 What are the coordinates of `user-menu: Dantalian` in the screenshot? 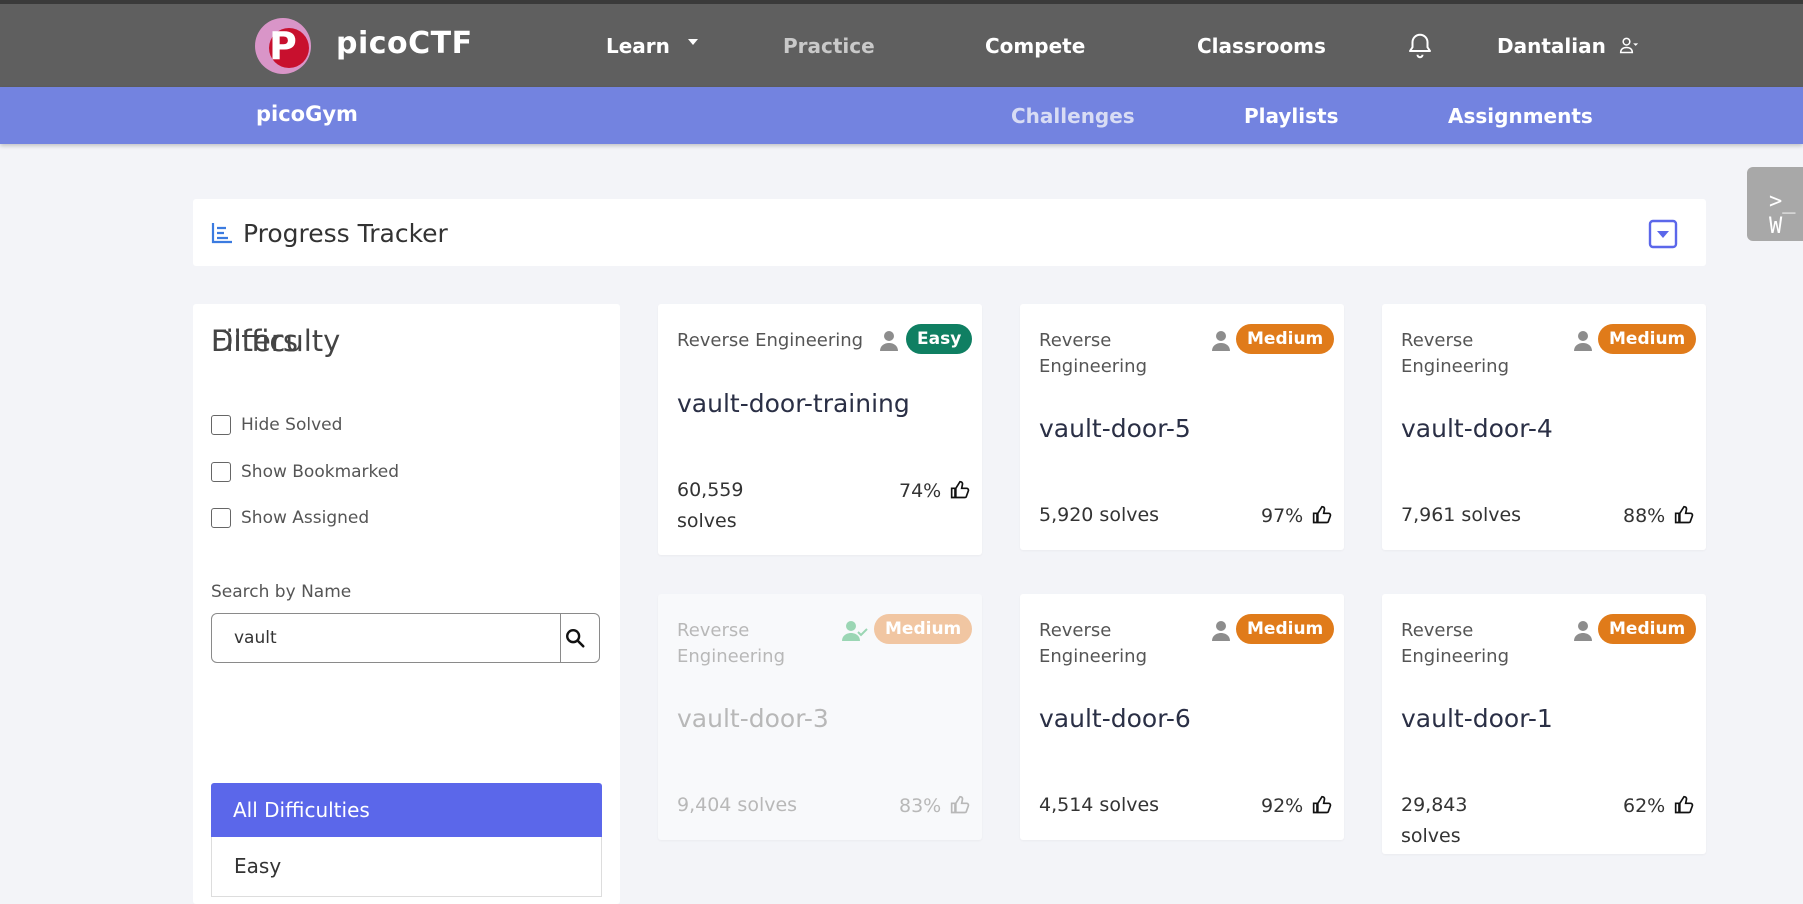 It's located at (1568, 46).